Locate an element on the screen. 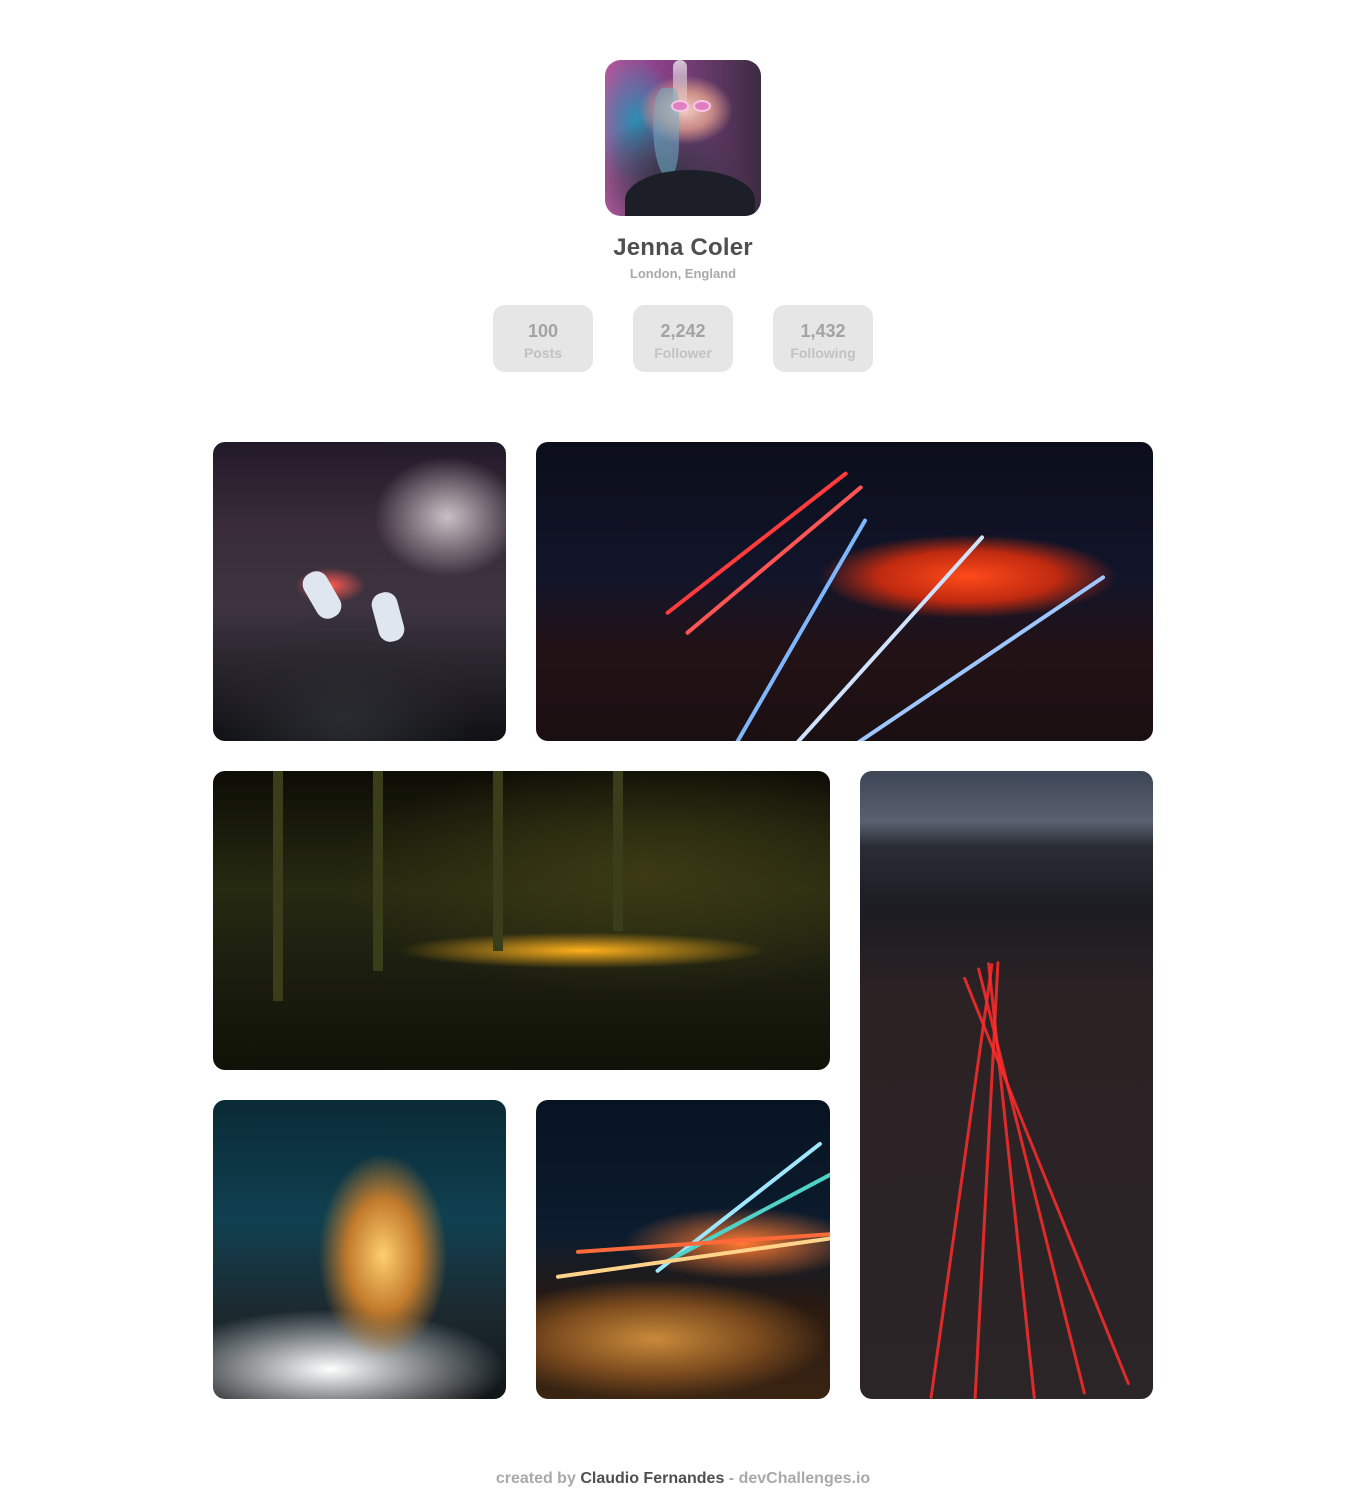  stat-value: 1,432 is located at coordinates (823, 331).